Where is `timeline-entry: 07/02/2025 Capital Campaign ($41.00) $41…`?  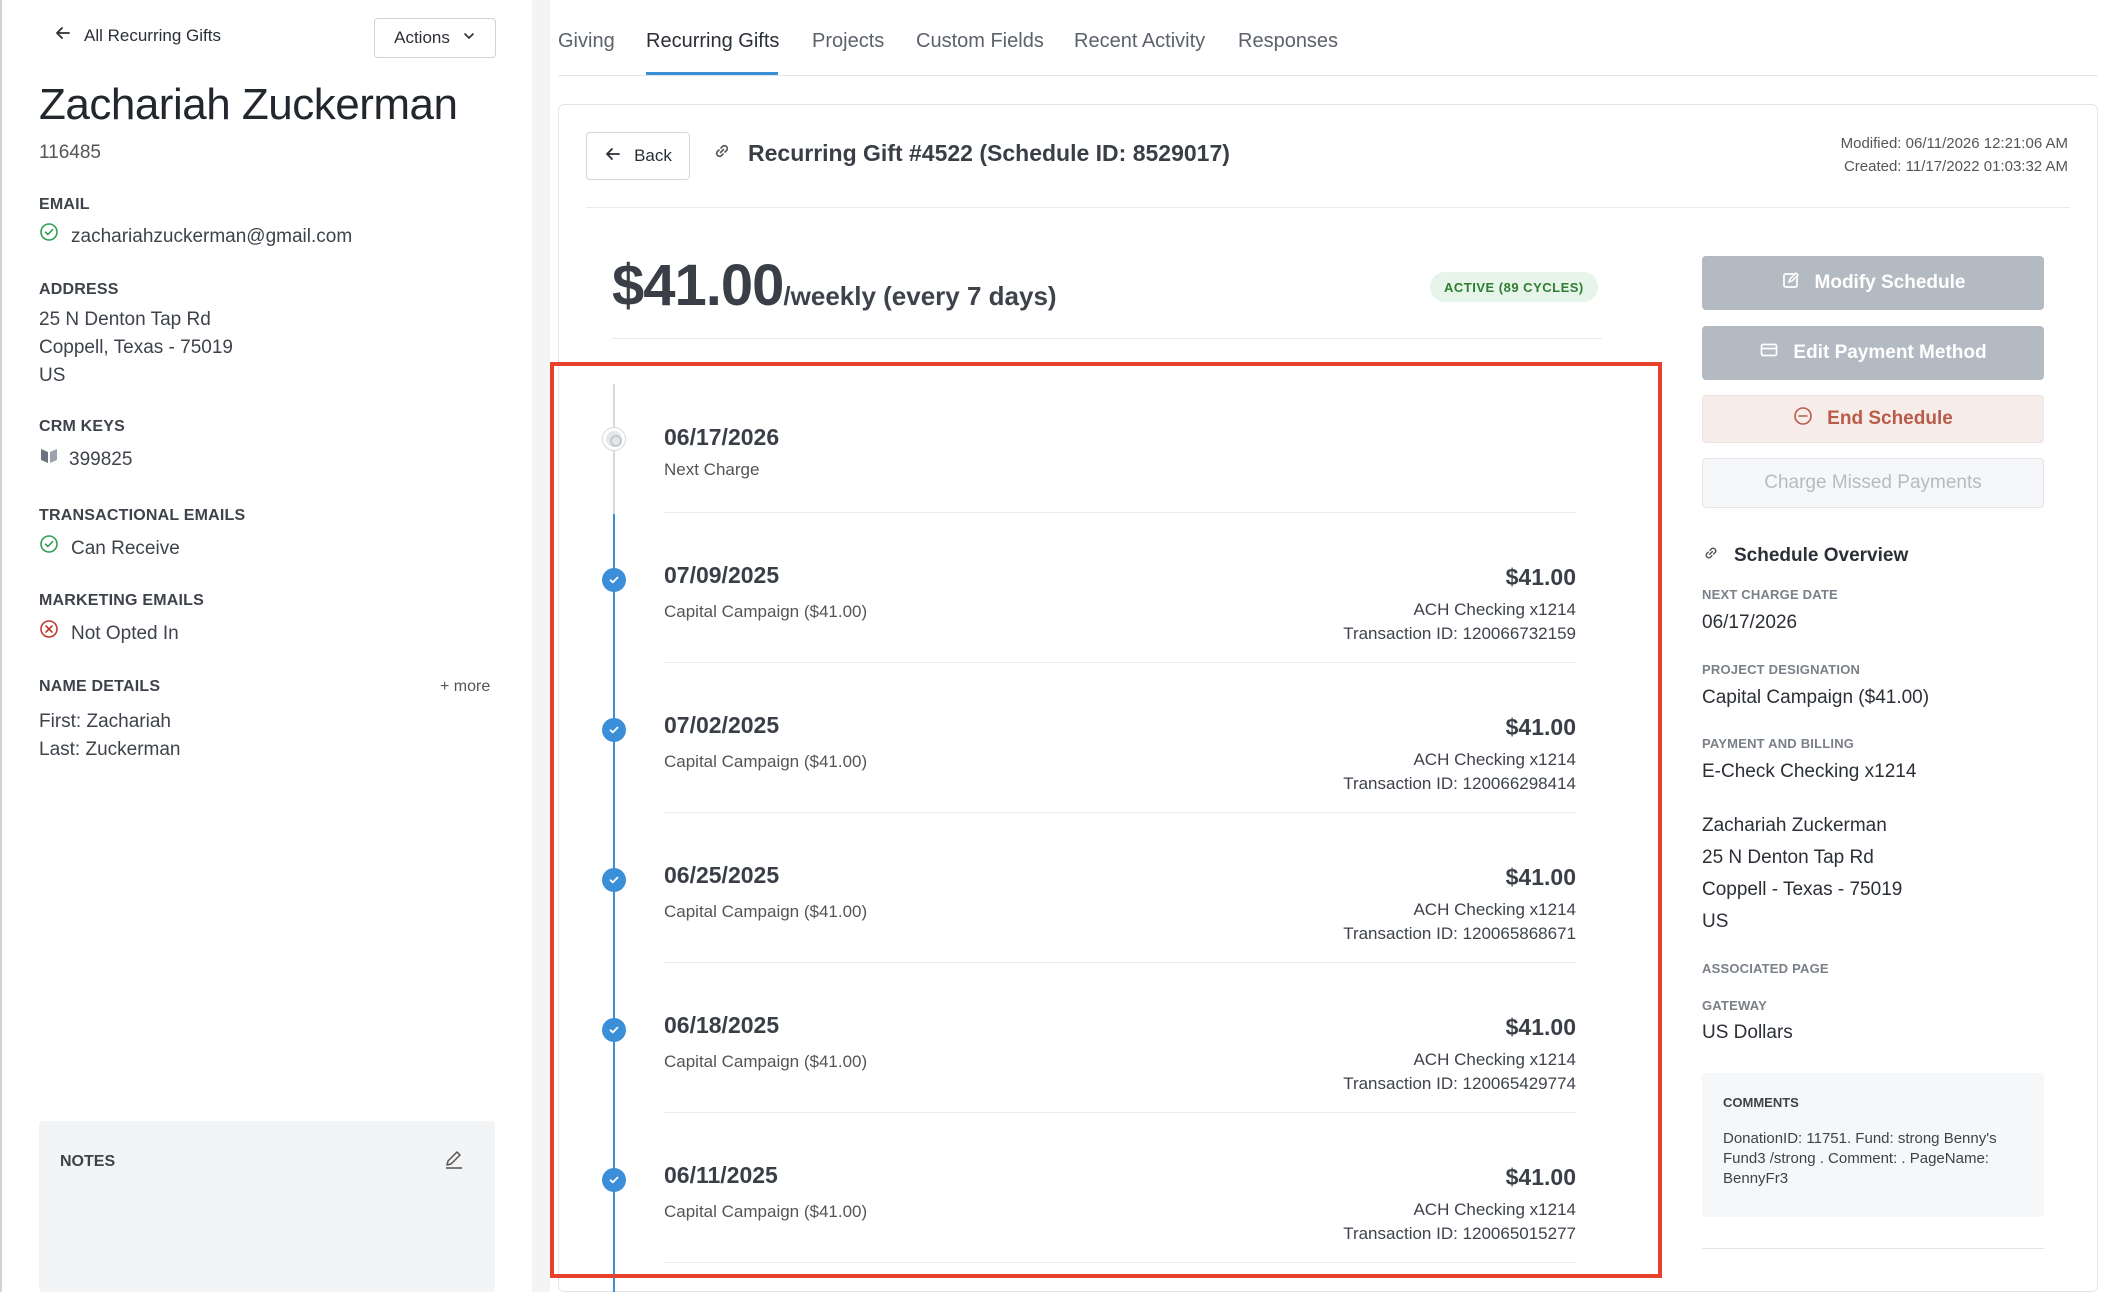
timeline-entry: 07/02/2025 Capital Campaign ($41.00) $41… is located at coordinates (1088, 777).